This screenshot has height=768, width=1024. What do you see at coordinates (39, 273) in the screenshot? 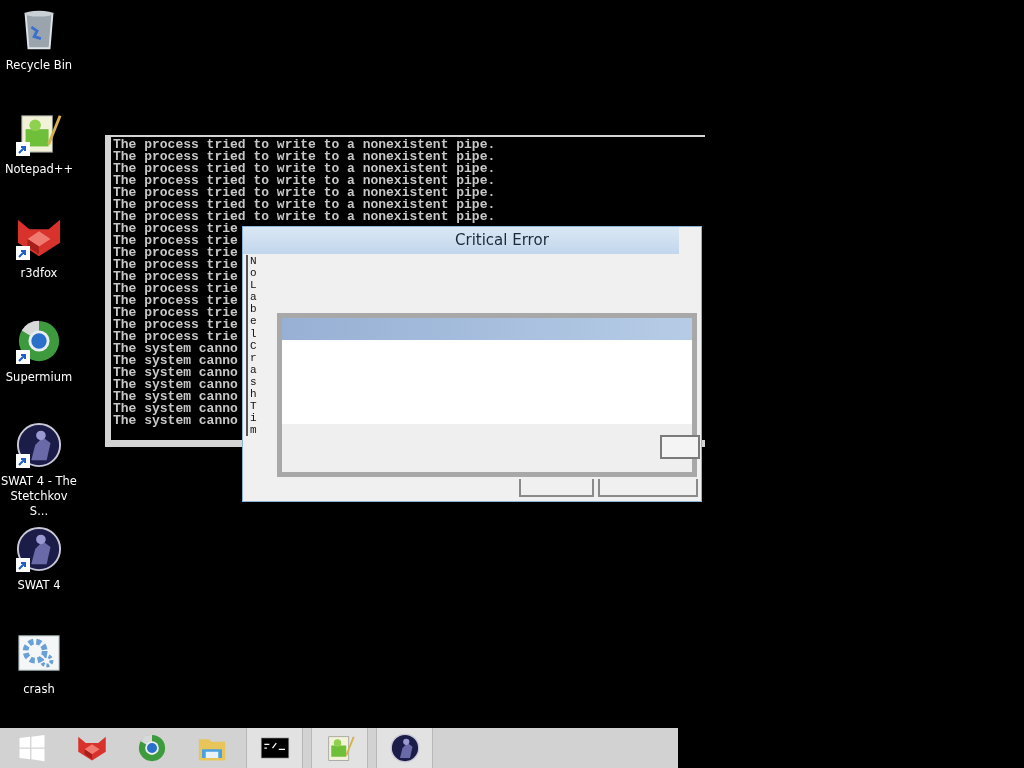
I see `icon-label: r3dfox` at bounding box center [39, 273].